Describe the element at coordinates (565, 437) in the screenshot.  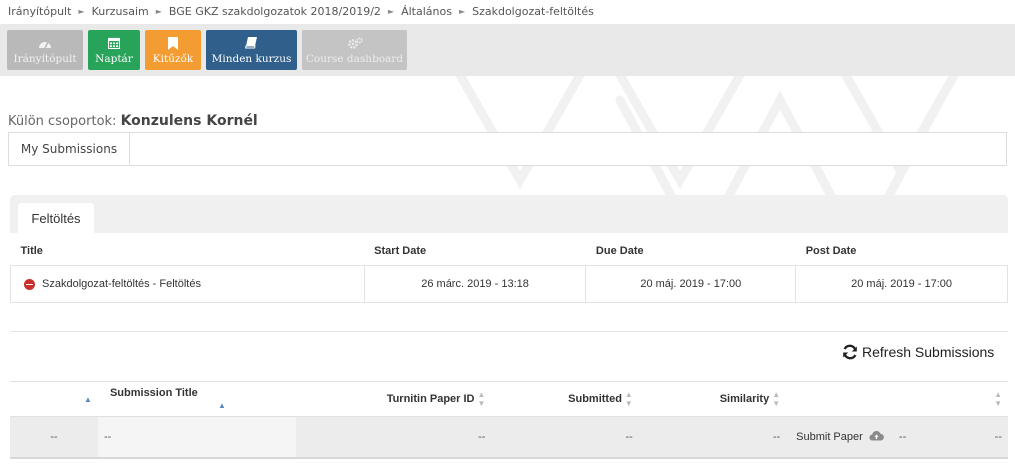
I see `submitted-cell: --` at that location.